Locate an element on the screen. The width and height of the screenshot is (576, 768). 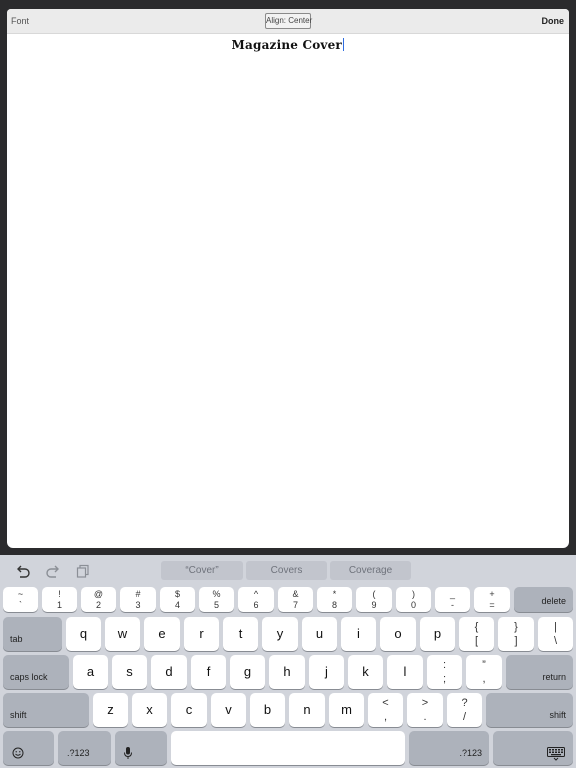
key-slash: ? / is located at coordinates (464, 710).